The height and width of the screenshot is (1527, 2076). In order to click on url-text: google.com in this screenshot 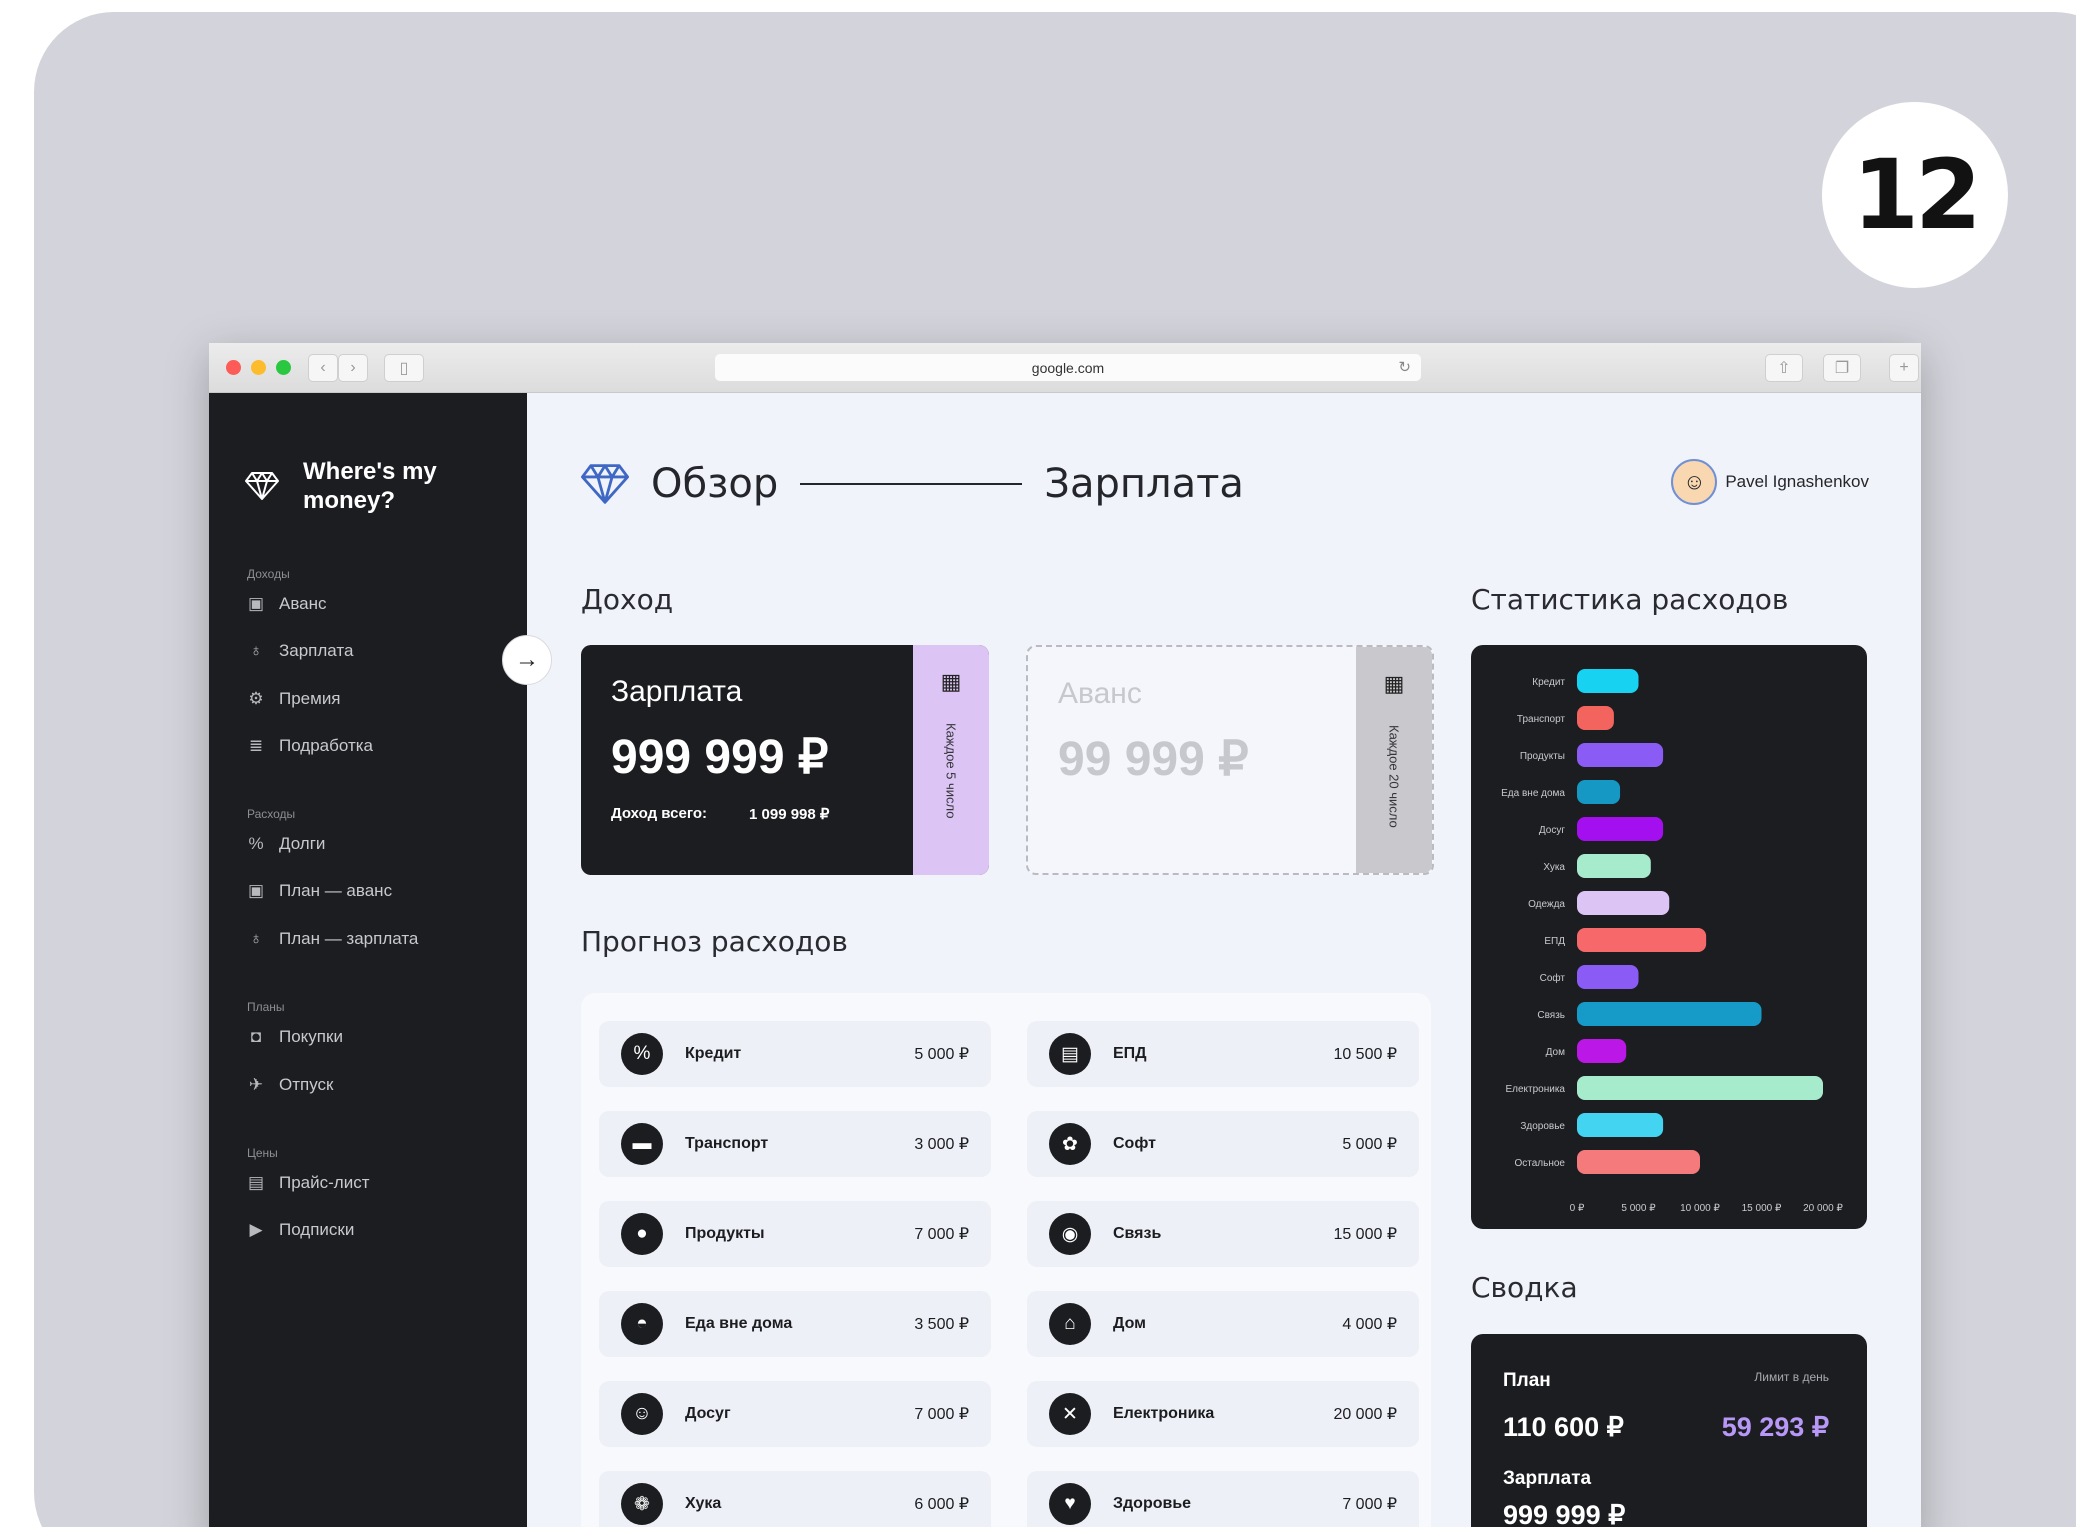, I will do `click(1068, 367)`.